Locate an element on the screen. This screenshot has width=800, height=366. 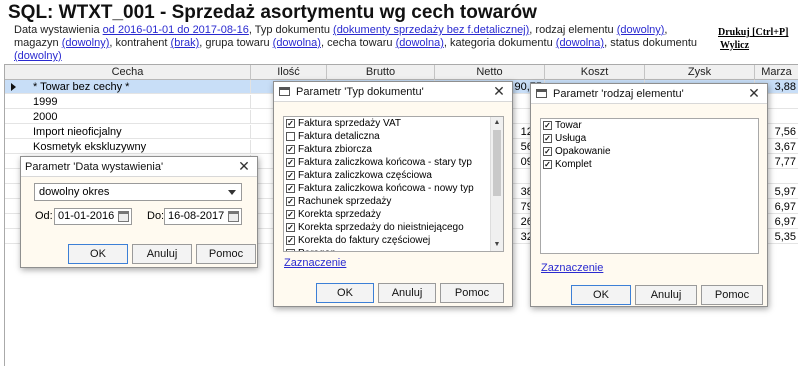
param-link-status: (dowolny) is located at coordinates (38, 56).